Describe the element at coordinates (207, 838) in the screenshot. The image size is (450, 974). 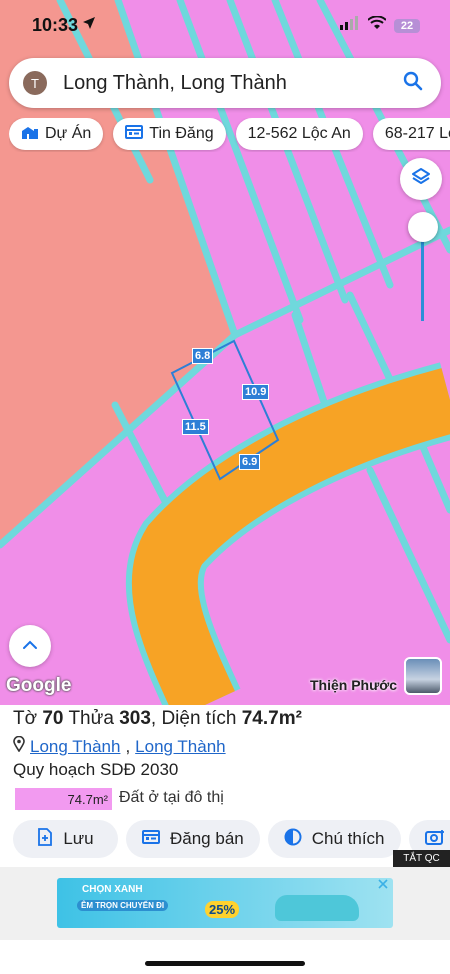
I see `post-label: Đăng bán` at that location.